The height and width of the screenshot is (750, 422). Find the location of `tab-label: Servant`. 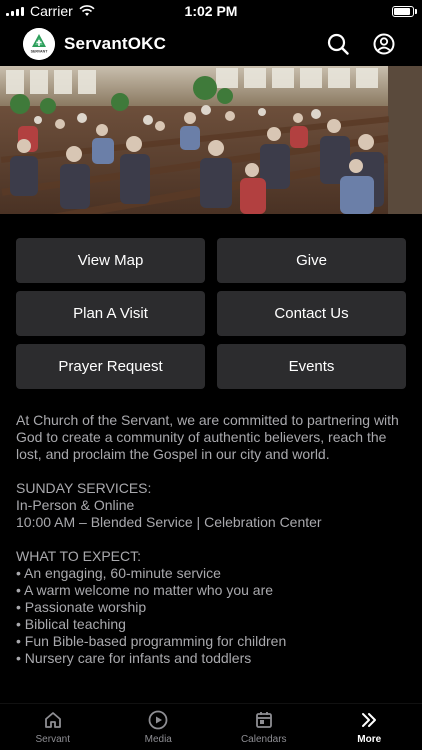

tab-label: Servant is located at coordinates (52, 739).